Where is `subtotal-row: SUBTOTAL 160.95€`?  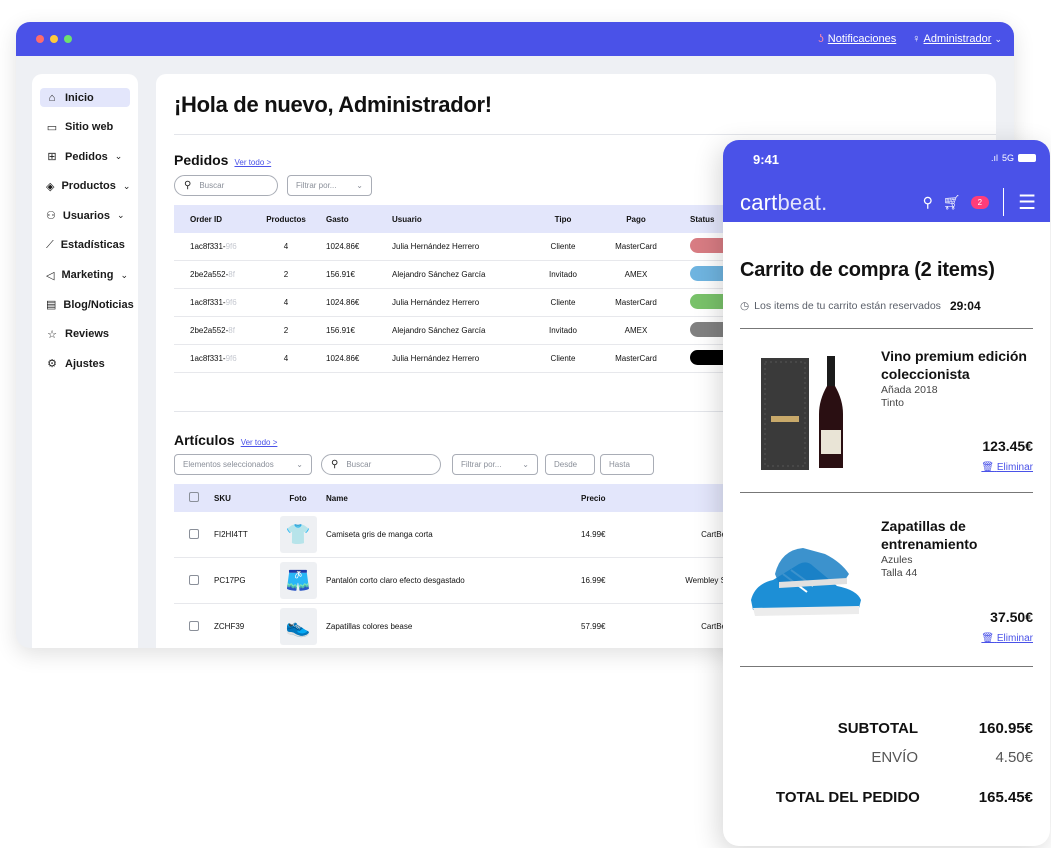
subtotal-row: SUBTOTAL 160.95€ is located at coordinates (878, 728).